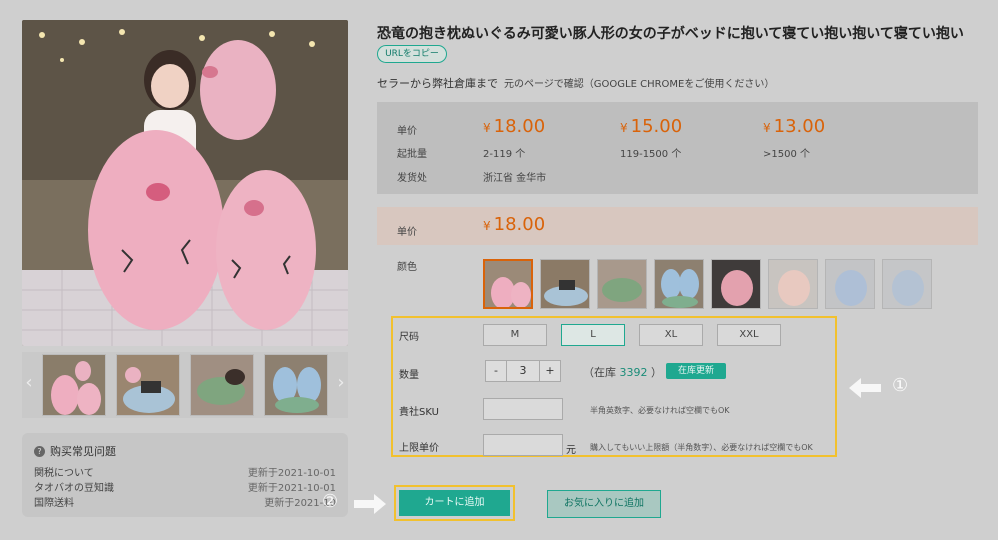 The width and height of the screenshot is (998, 540). Describe the element at coordinates (571, 450) in the screenshot. I see `limit-price-unit: 元` at that location.